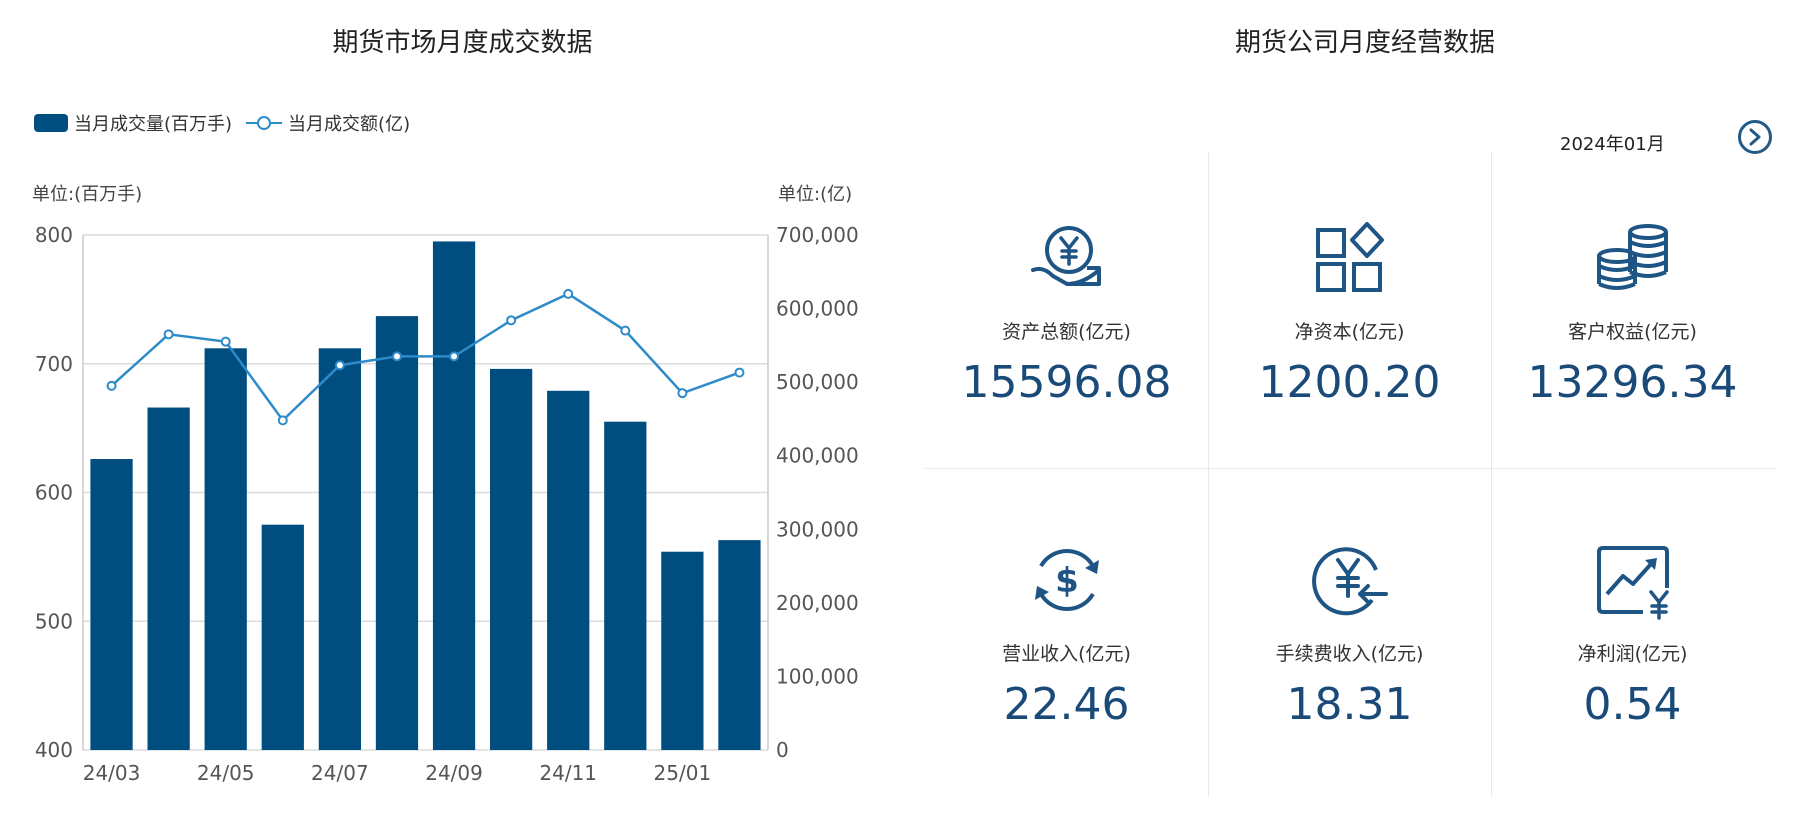 Image resolution: width=1805 pixels, height=829 pixels. What do you see at coordinates (1349, 581) in the screenshot?
I see `yen-arrow-icon` at bounding box center [1349, 581].